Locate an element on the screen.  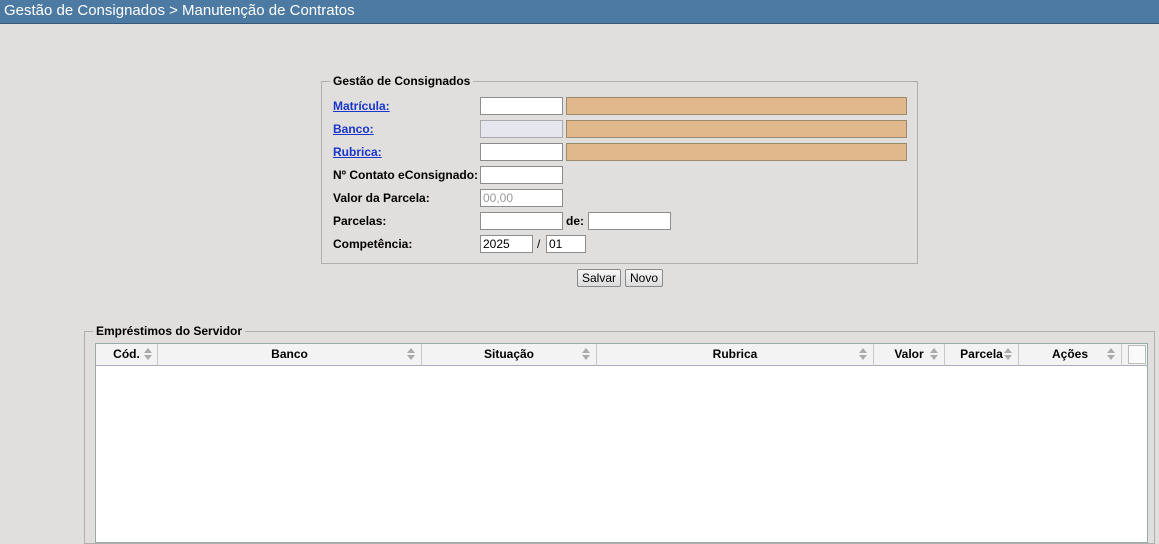
column-label-valor: Valor is located at coordinates (909, 354).